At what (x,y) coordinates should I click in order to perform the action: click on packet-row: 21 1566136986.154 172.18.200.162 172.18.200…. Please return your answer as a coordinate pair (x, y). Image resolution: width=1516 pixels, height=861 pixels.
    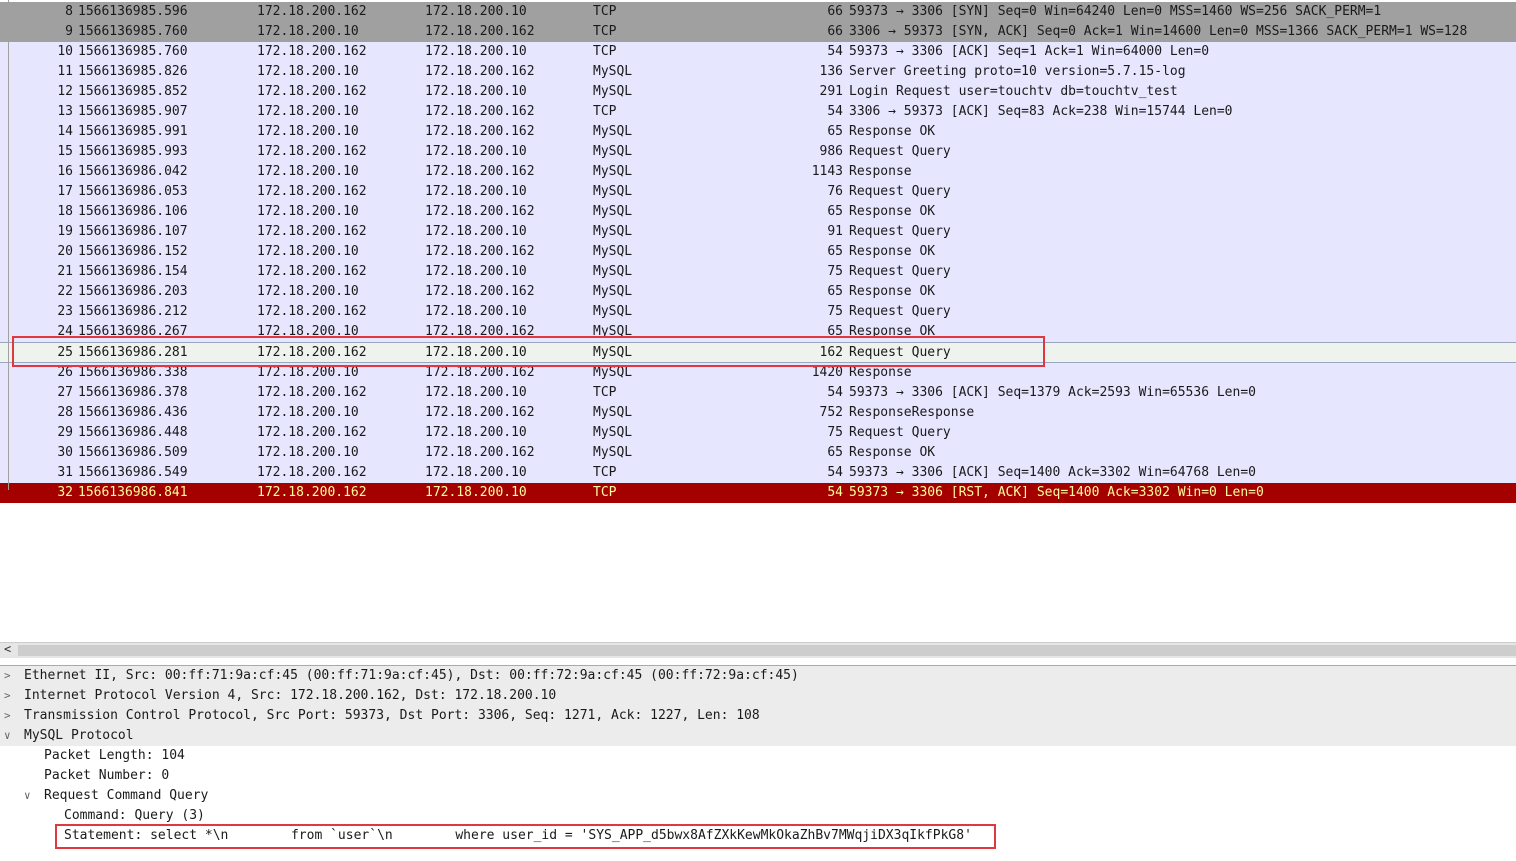
    Looking at the image, I should click on (758, 272).